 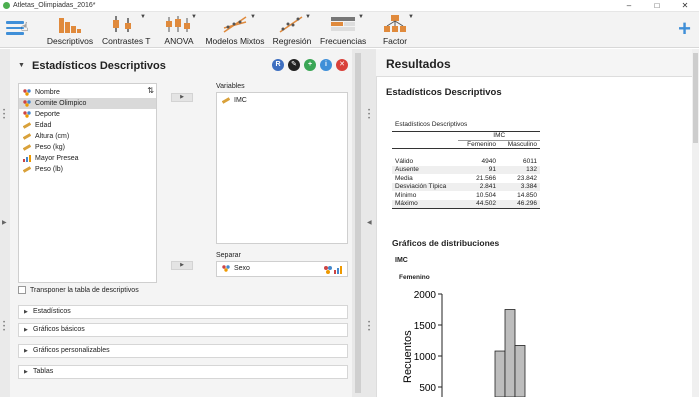 What do you see at coordinates (425, 357) in the screenshot?
I see `y-tick-label: 1000` at bounding box center [425, 357].